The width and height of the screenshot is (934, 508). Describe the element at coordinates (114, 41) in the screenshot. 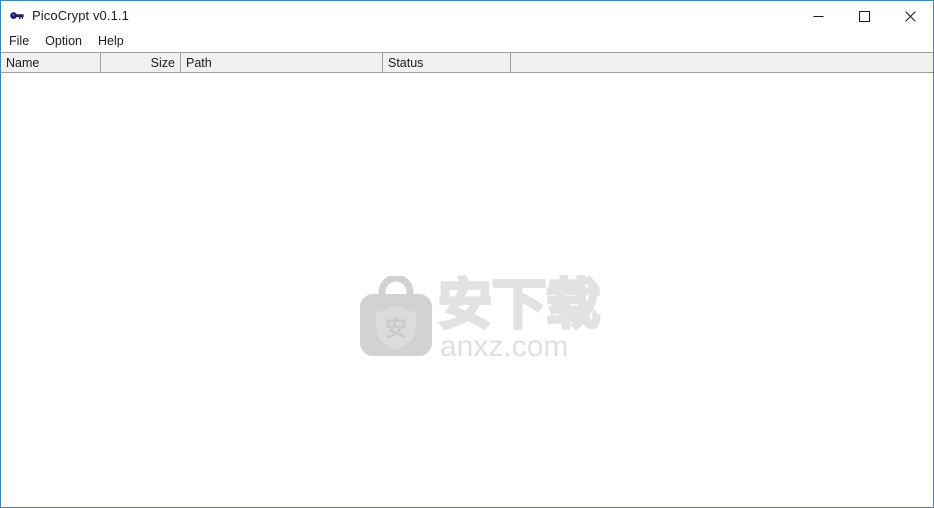

I see `menu-item-help: Help` at that location.